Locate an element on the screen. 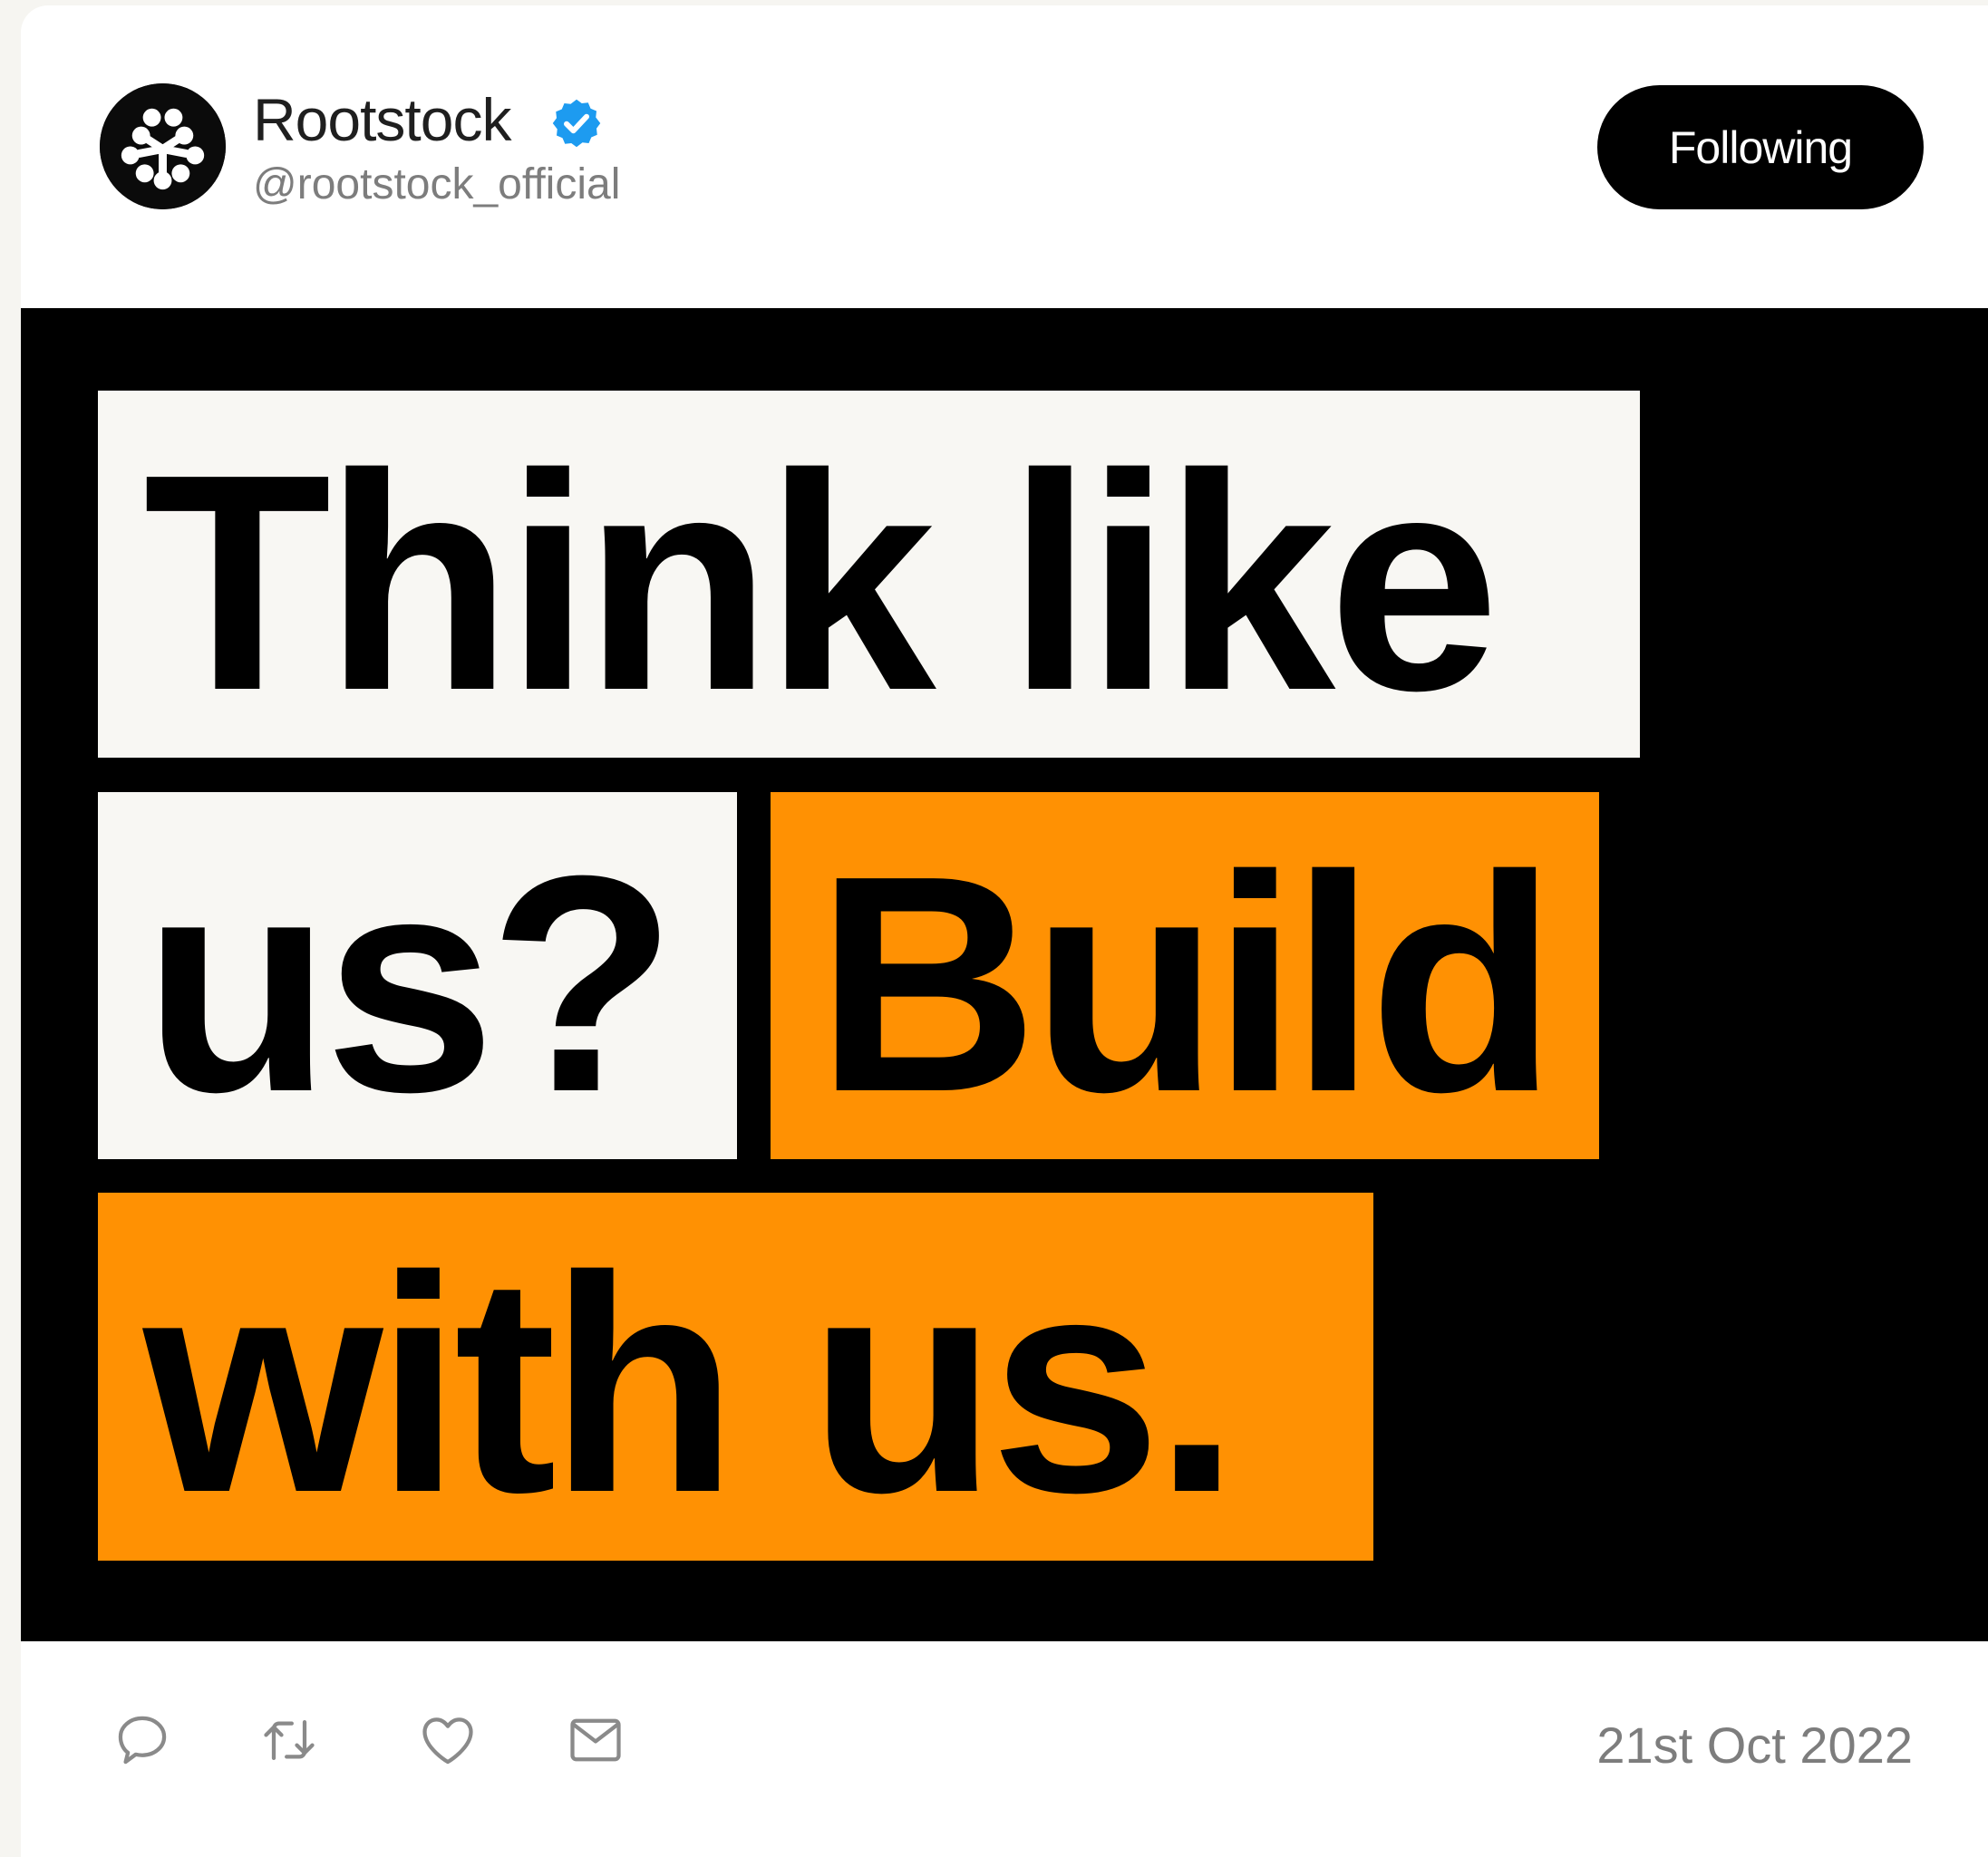  headline-text: with us. is located at coordinates (691, 1385).